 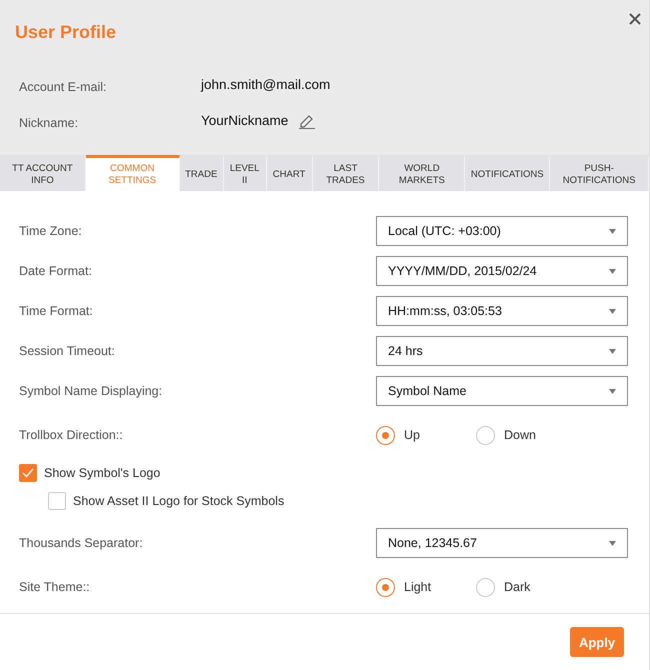 What do you see at coordinates (90, 391) in the screenshot?
I see `setting-label: Symbol Name Displaying:` at bounding box center [90, 391].